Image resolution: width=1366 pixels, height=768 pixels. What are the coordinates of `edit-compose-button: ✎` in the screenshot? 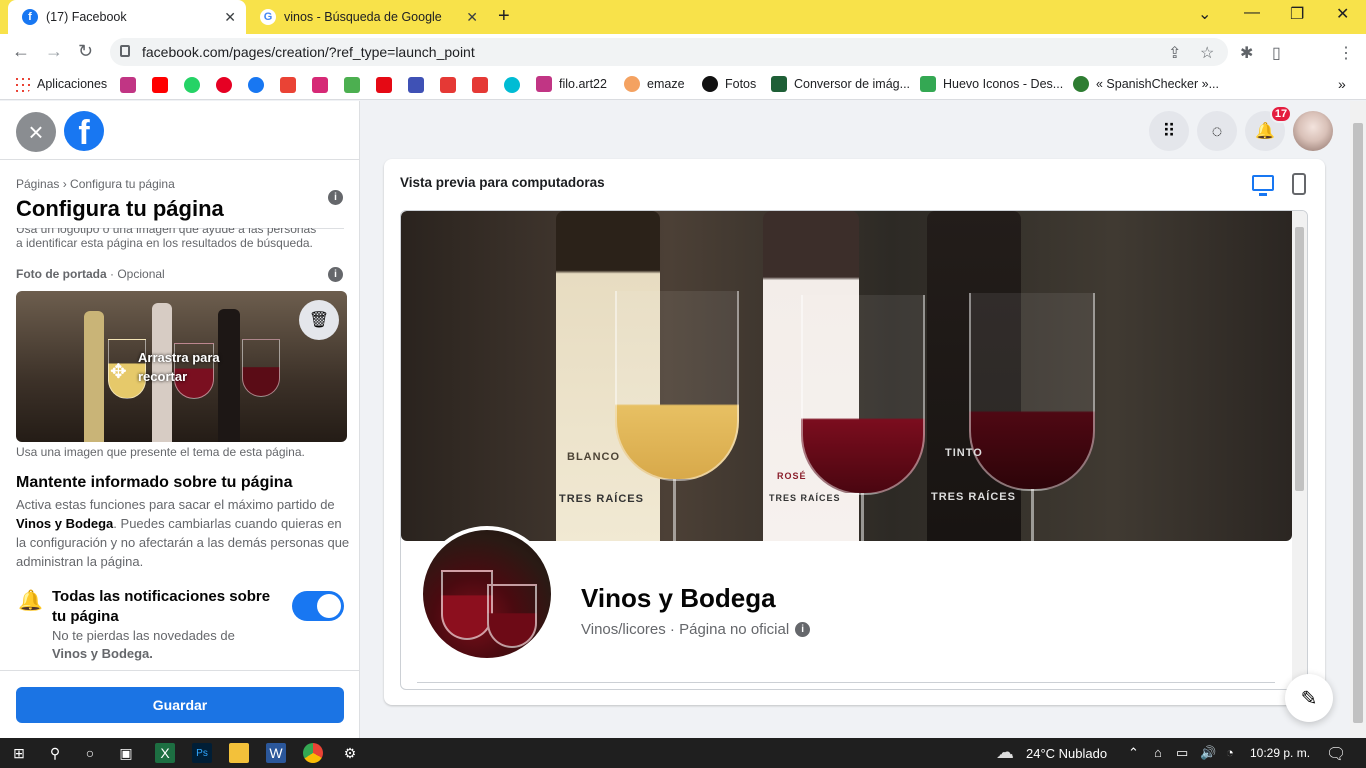 It's located at (1309, 698).